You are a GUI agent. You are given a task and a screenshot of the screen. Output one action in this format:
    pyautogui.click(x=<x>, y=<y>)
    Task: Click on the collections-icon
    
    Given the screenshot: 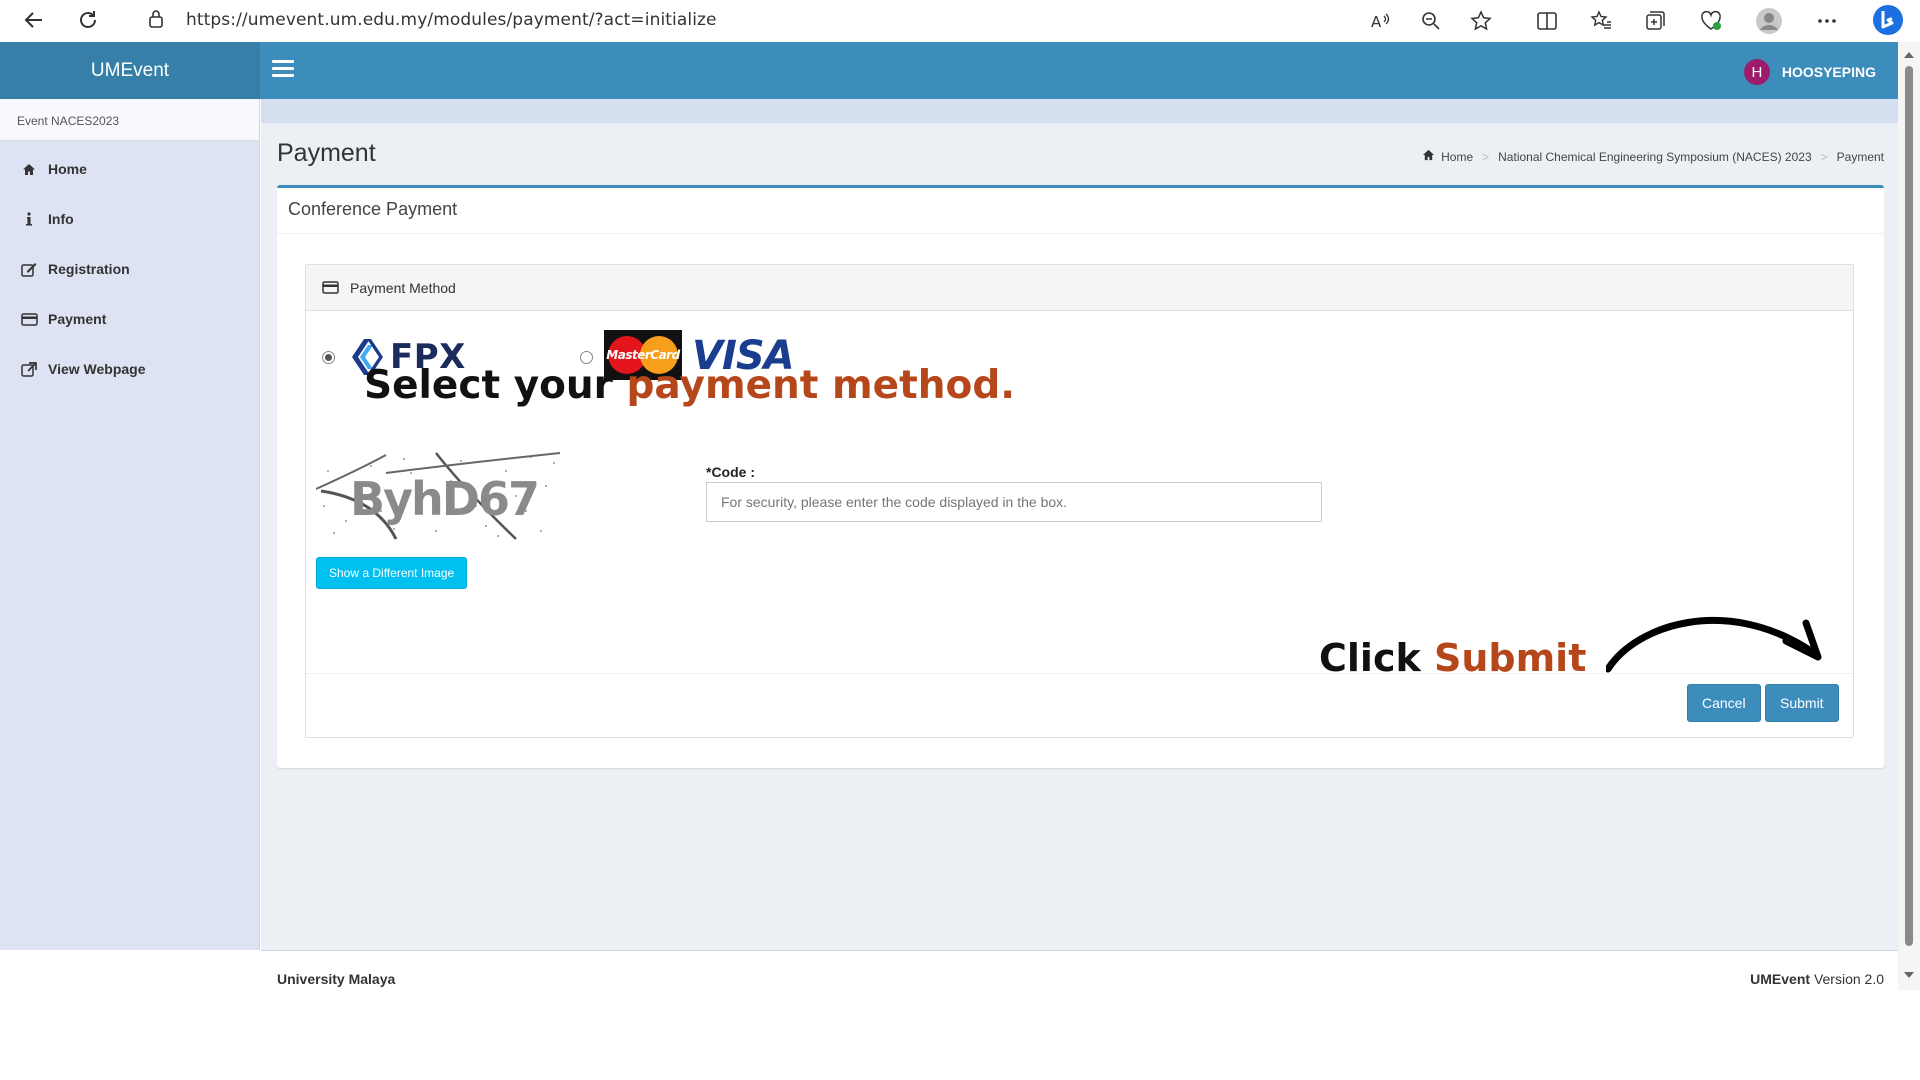 What is the action you would take?
    pyautogui.click(x=1655, y=21)
    